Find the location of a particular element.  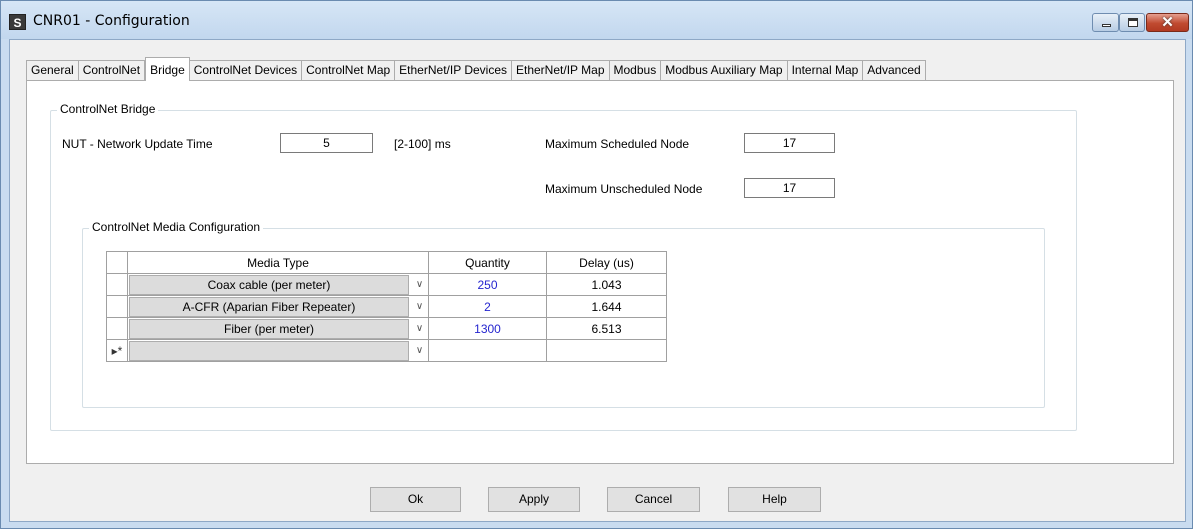

table-new-row: ▸* ∨ is located at coordinates (386, 350).